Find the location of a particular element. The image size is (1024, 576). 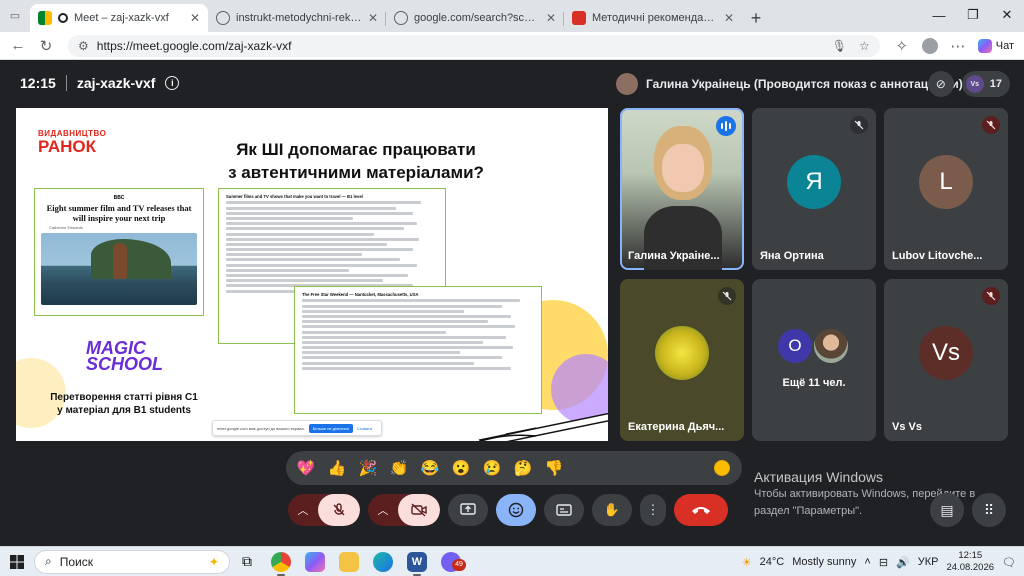

tab-search-icon: ▭ is located at coordinates (15, 15).